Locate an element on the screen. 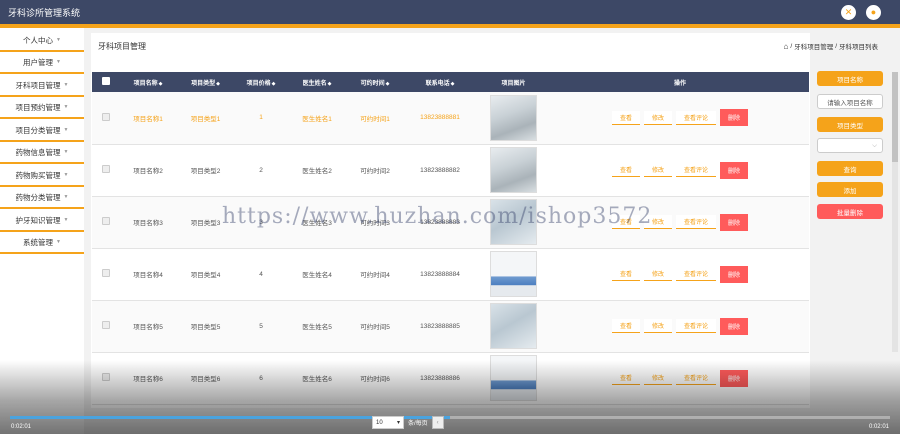 Image resolution: width=900 pixels, height=434 pixels. name-search-input: 请输入项目名称 is located at coordinates (850, 101).